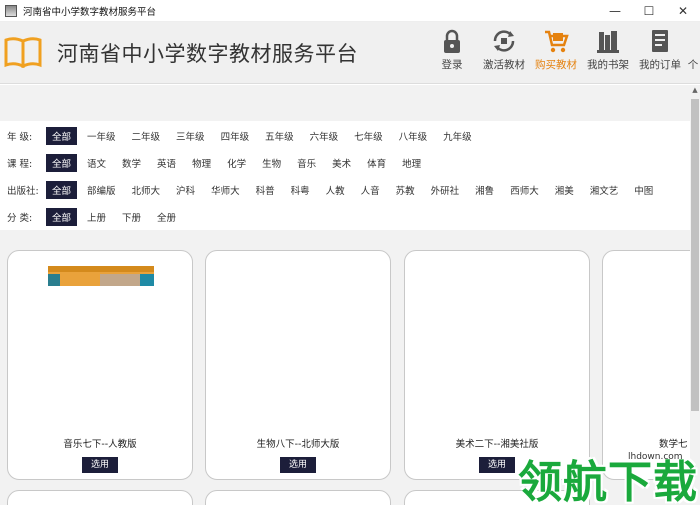  Describe the element at coordinates (683, 11) in the screenshot. I see `close-button: ✕` at that location.